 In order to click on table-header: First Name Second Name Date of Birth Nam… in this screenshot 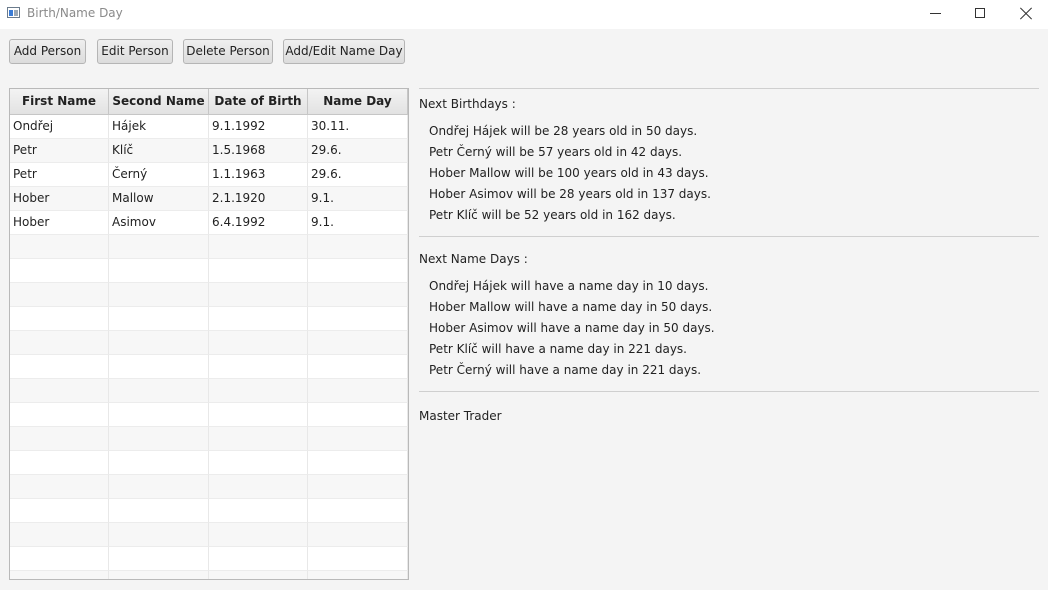, I will do `click(209, 102)`.